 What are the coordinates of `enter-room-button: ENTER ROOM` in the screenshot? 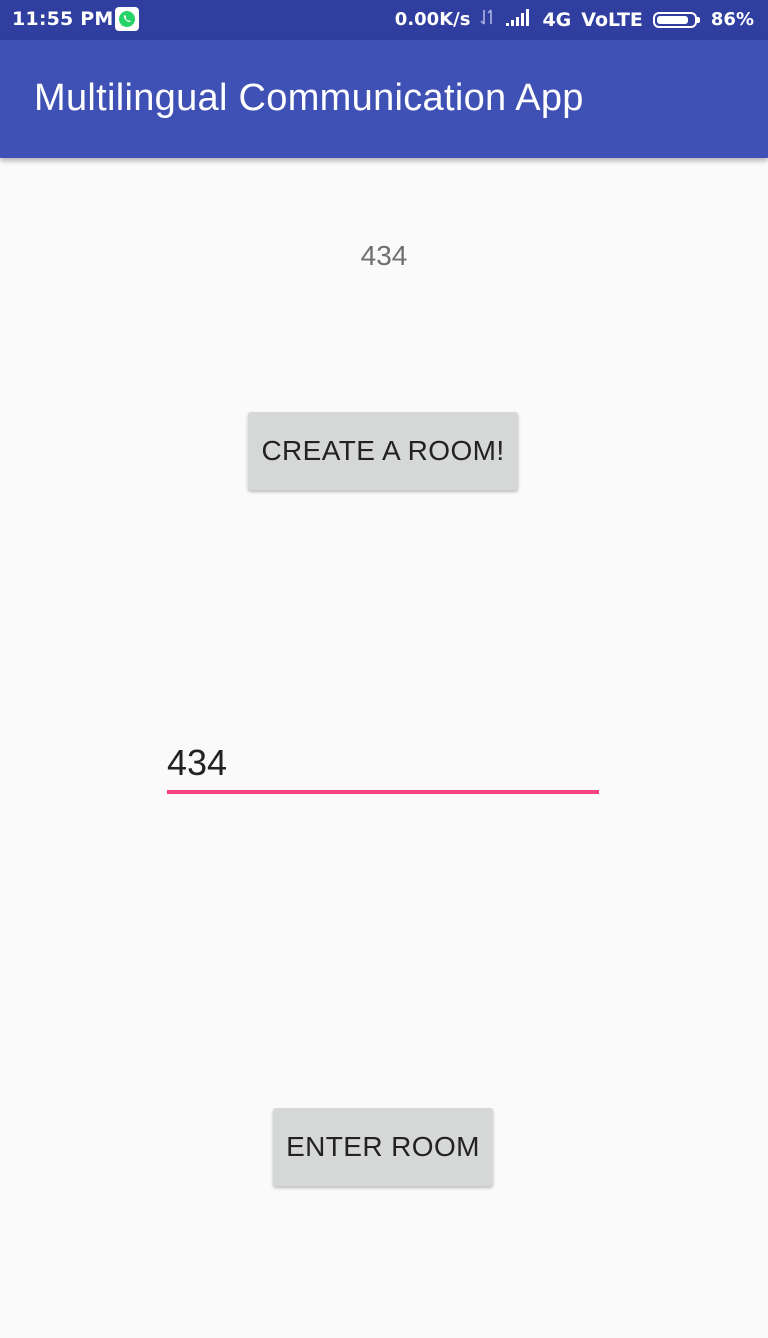 It's located at (383, 1147).